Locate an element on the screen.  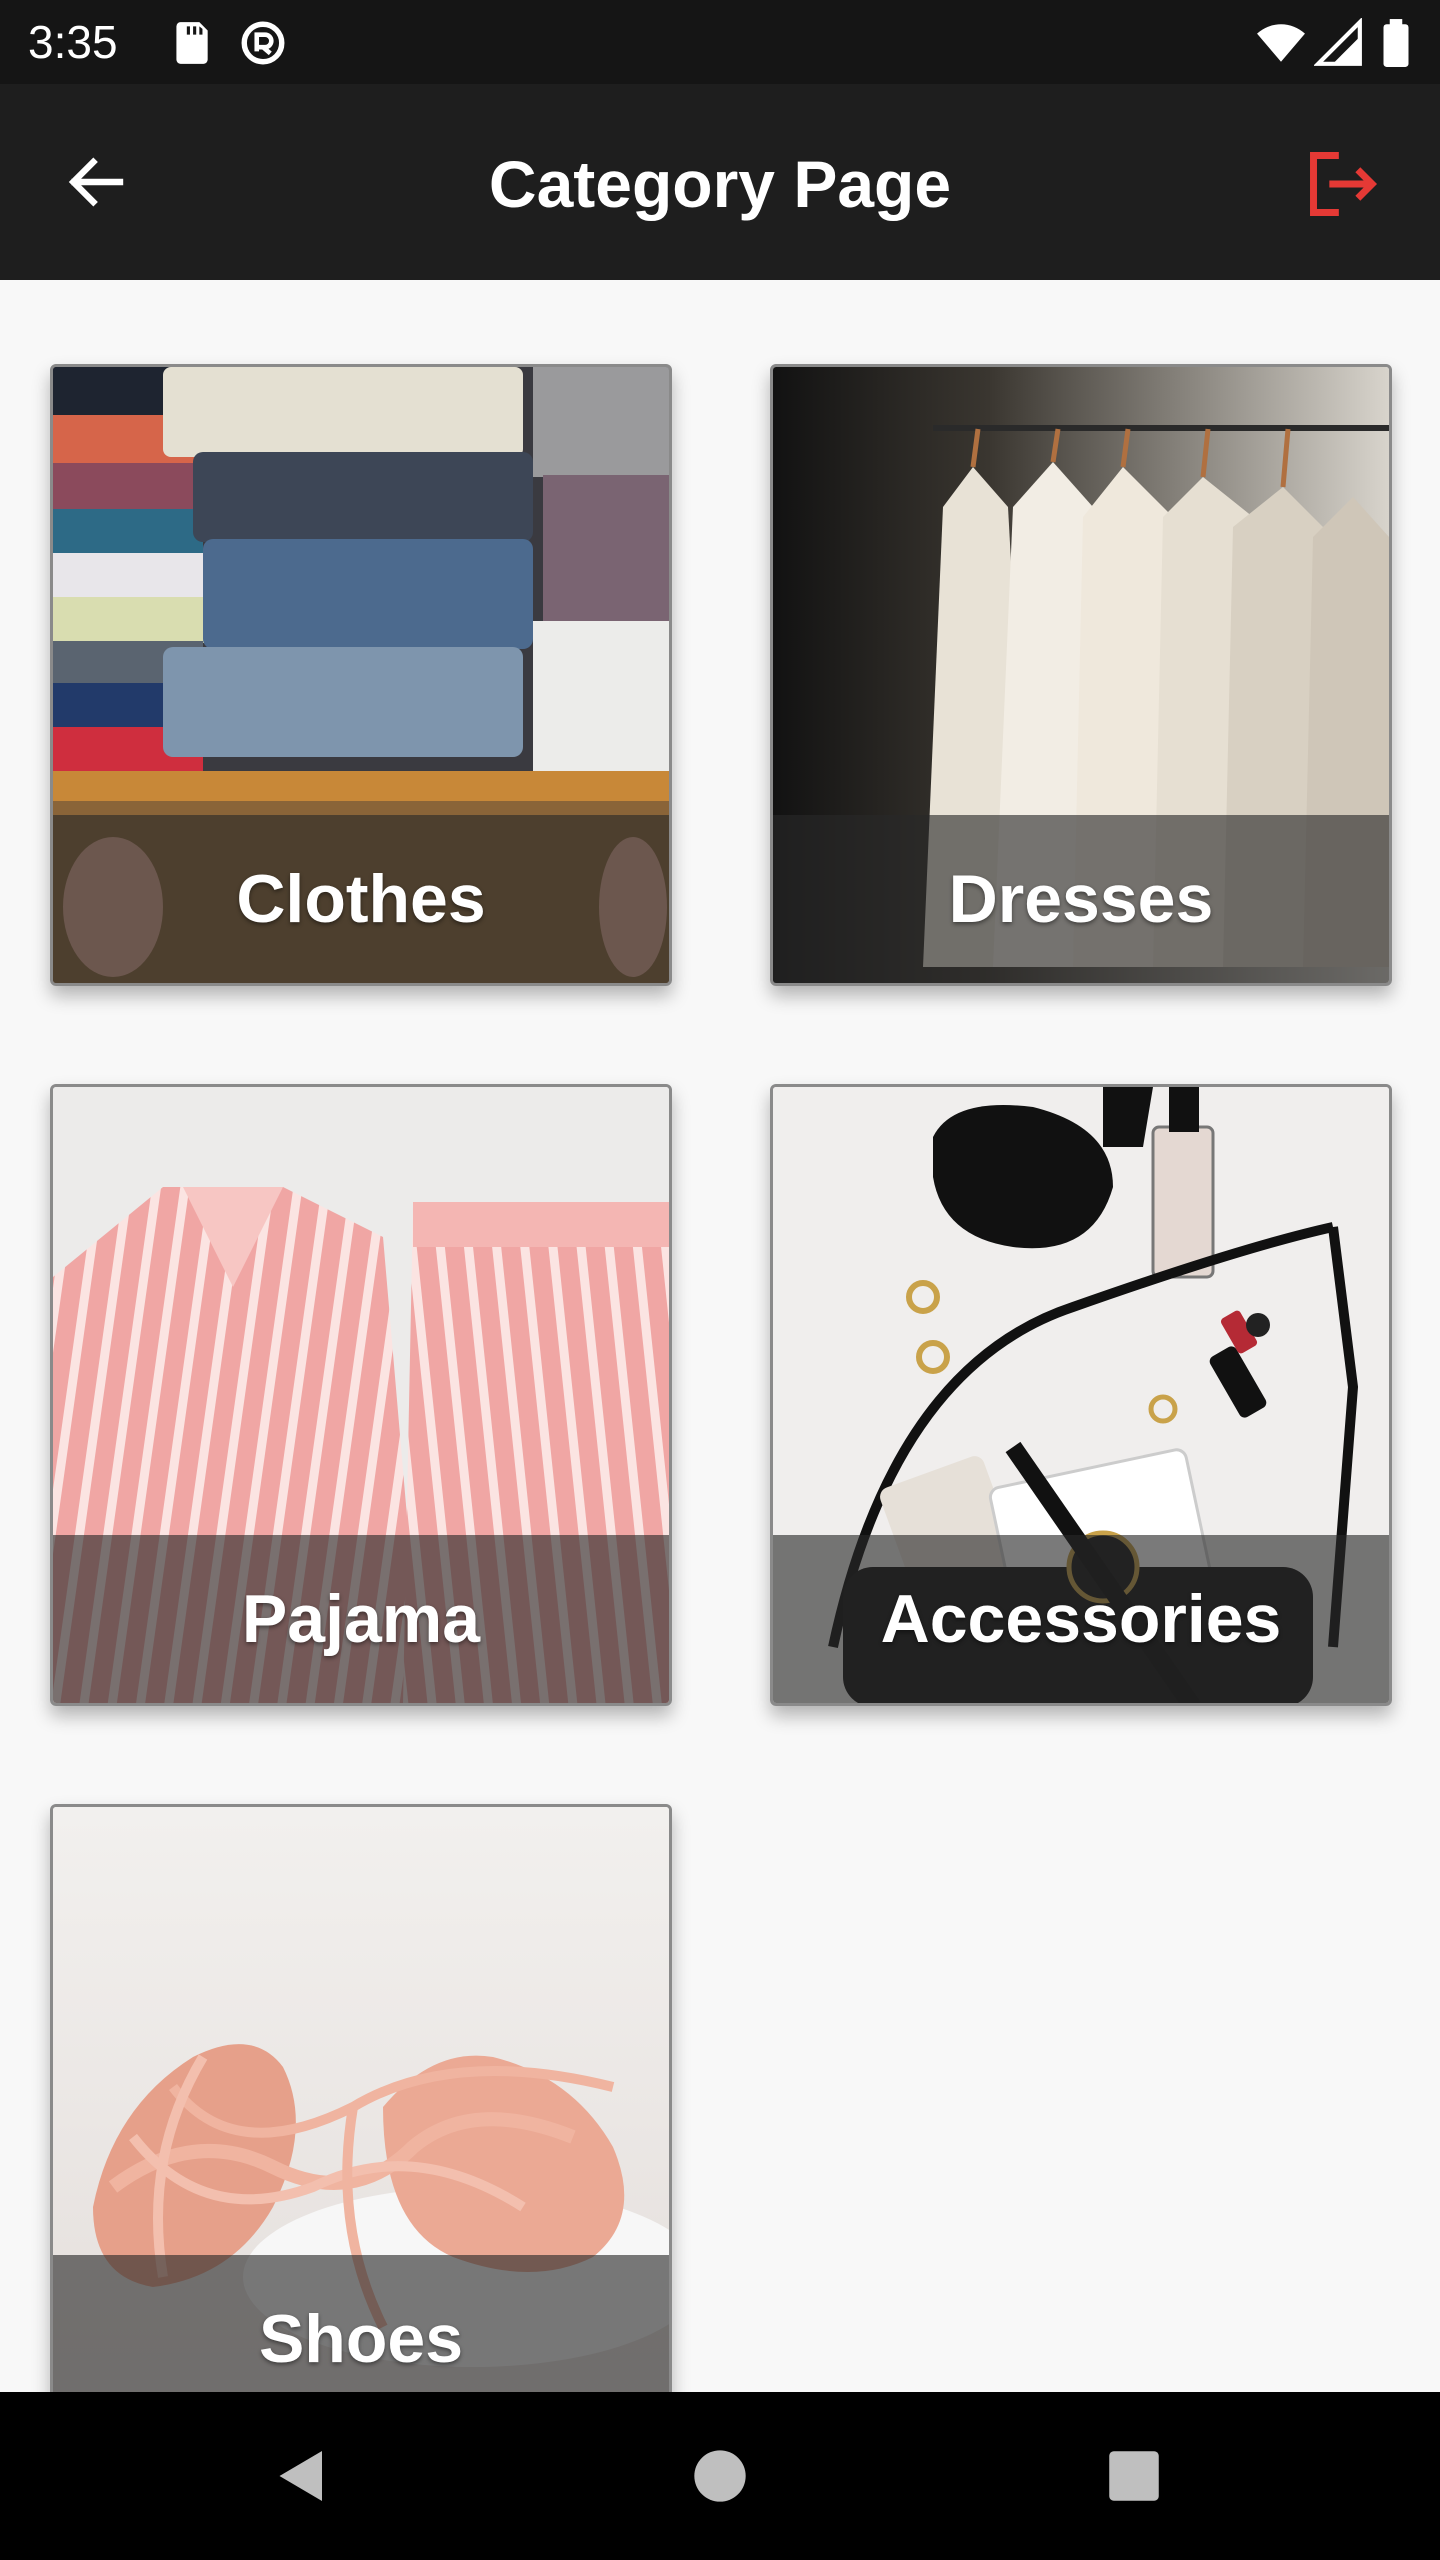
system-nav-bar is located at coordinates (720, 2476).